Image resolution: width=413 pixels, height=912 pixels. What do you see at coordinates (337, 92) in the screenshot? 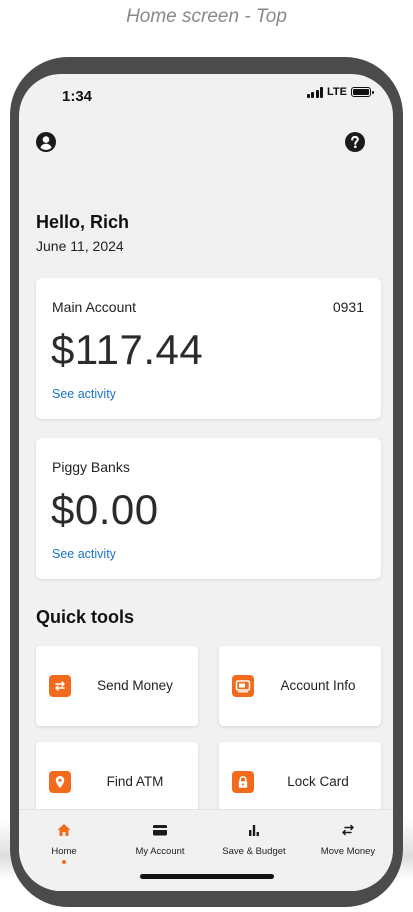
I see `network-type: LTE` at bounding box center [337, 92].